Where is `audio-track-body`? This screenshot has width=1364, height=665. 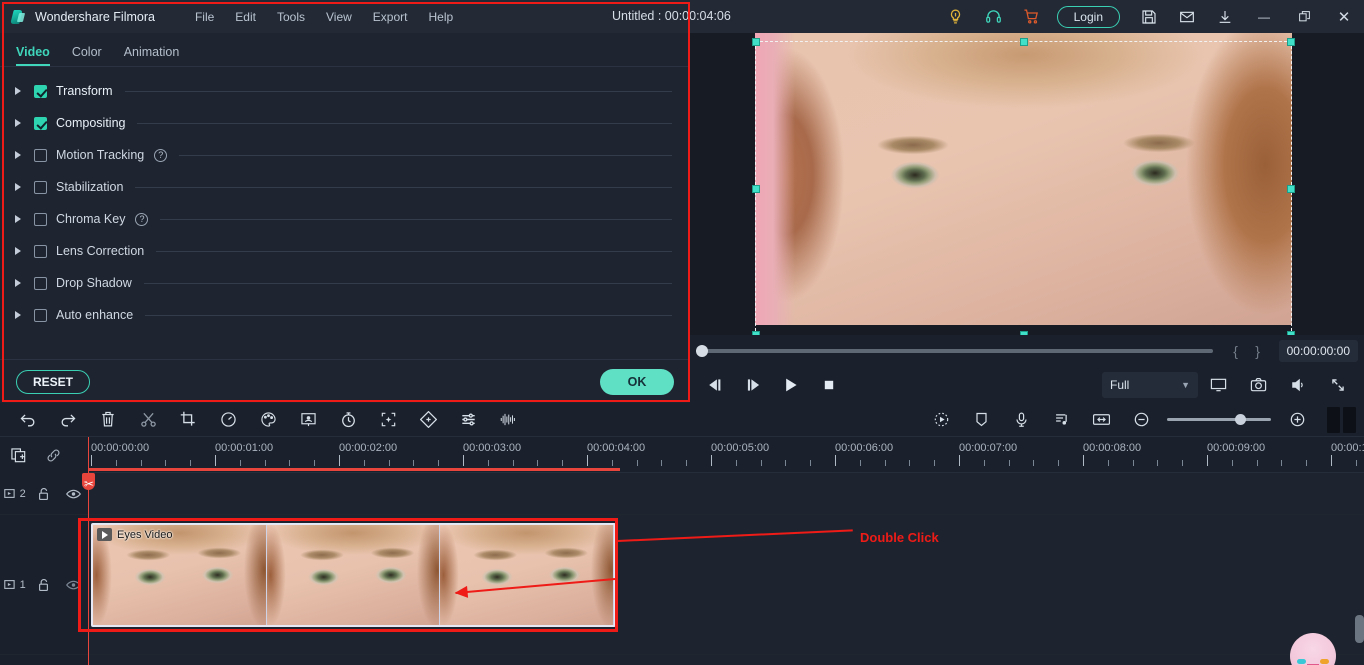 audio-track-body is located at coordinates (726, 660).